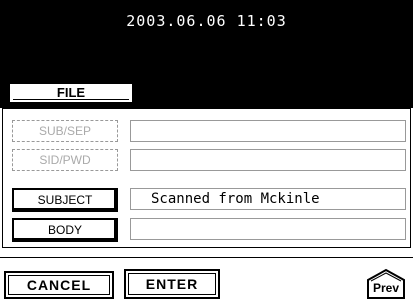 This screenshot has width=413, height=304. What do you see at coordinates (65, 230) in the screenshot?
I see `body-button: BODY` at bounding box center [65, 230].